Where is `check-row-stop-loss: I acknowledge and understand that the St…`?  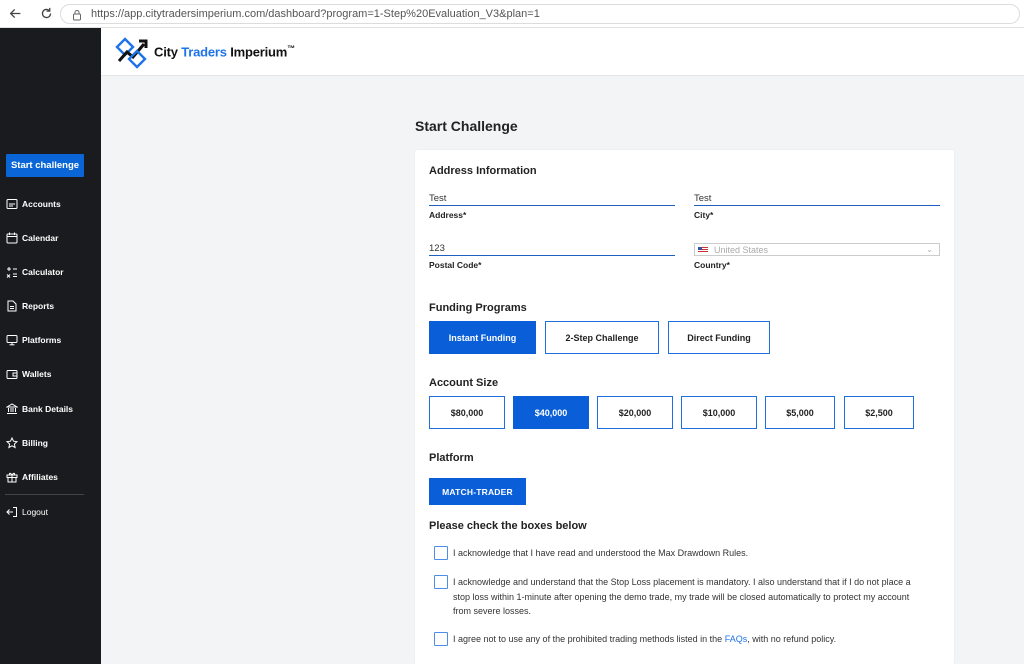
check-row-stop-loss: I acknowledge and understand that the St… is located at coordinates (681, 597).